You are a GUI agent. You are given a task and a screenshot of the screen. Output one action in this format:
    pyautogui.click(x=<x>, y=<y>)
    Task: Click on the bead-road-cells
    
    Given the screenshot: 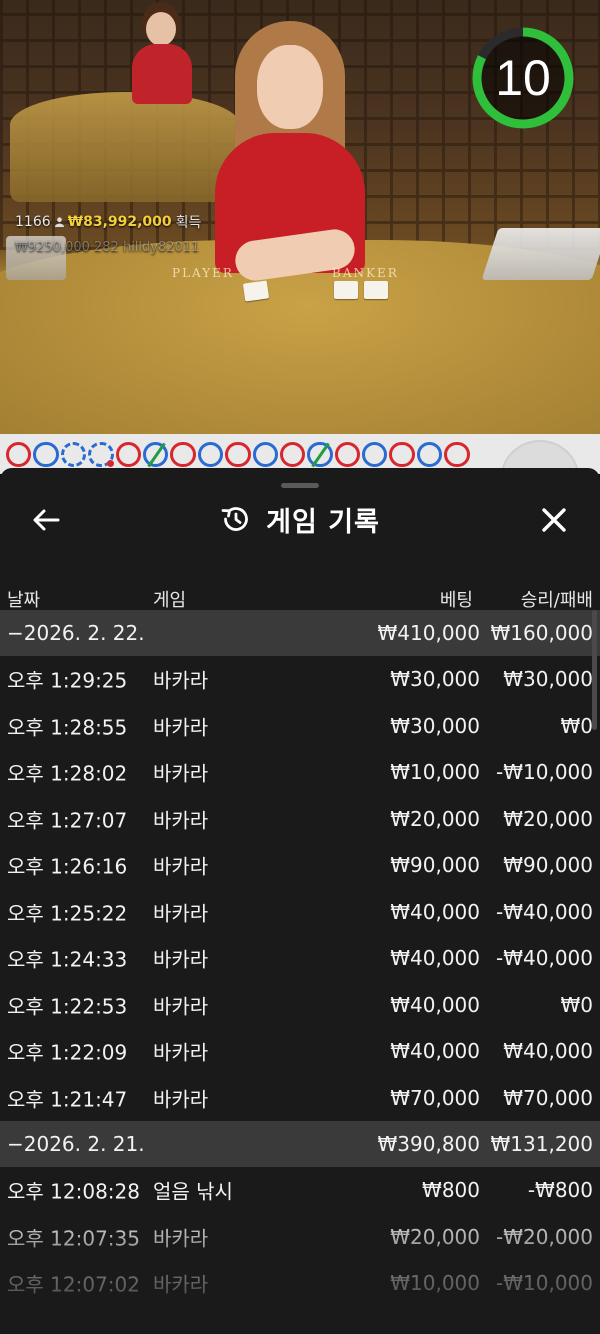 What is the action you would take?
    pyautogui.click(x=238, y=455)
    